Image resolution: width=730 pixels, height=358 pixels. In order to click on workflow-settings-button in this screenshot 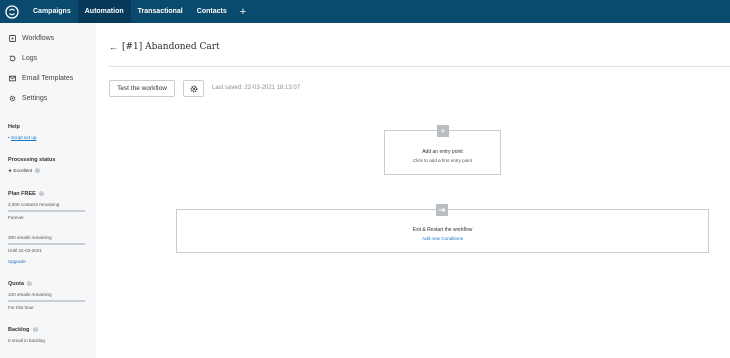, I will do `click(193, 88)`.